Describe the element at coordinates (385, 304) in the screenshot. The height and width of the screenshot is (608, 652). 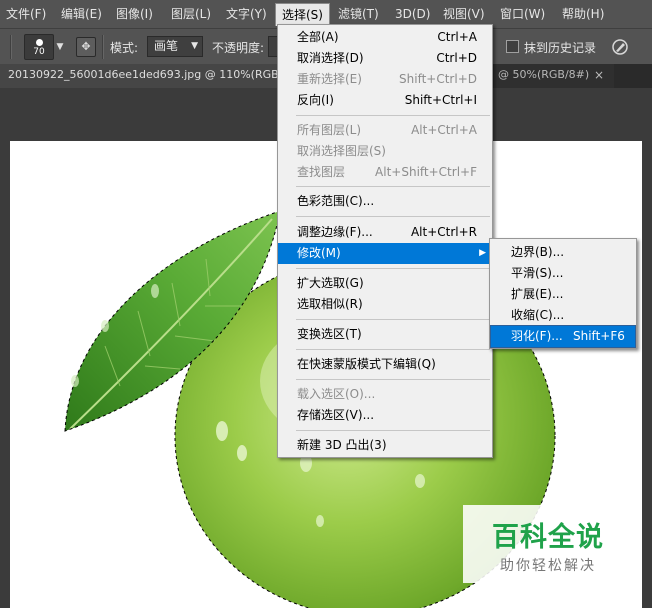
I see `menu-item-similar: 选取相似(R)` at that location.